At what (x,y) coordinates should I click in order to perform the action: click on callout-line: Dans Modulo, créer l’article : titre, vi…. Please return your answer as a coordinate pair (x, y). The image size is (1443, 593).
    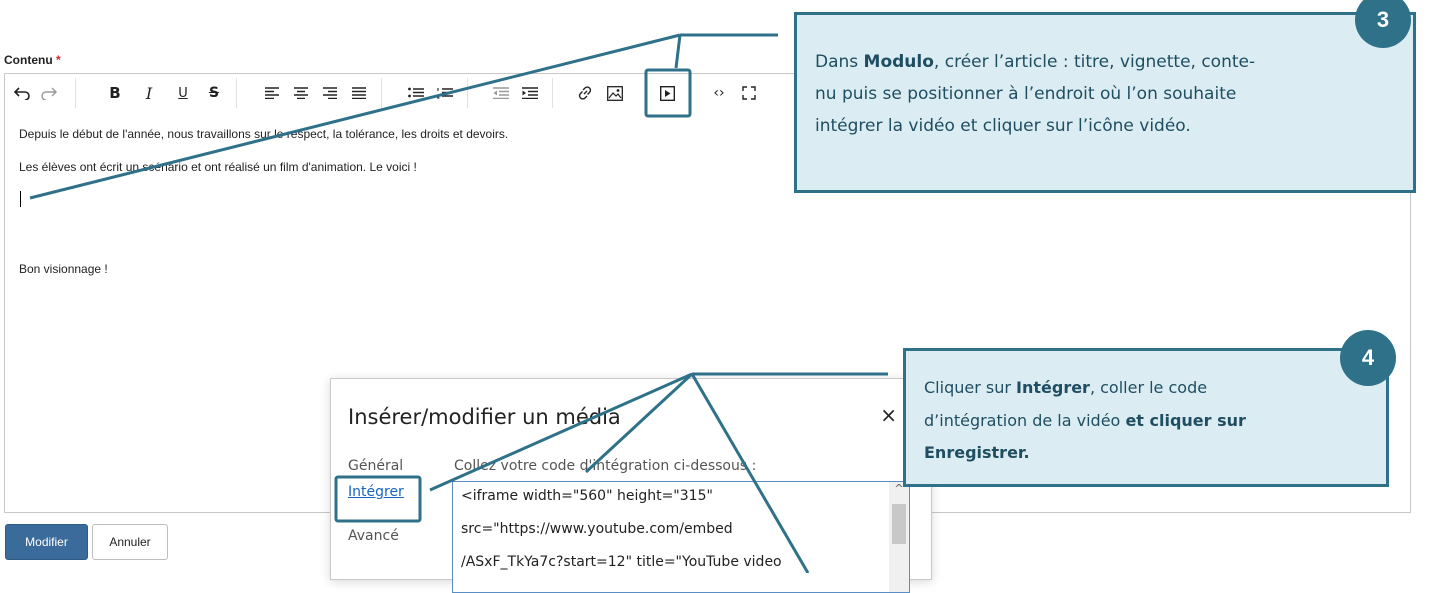
    Looking at the image, I should click on (1035, 62).